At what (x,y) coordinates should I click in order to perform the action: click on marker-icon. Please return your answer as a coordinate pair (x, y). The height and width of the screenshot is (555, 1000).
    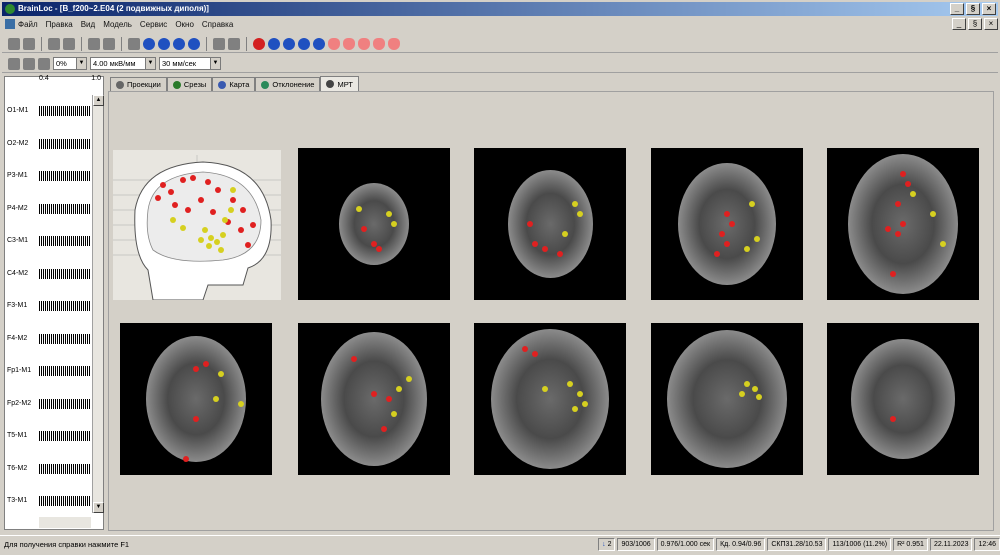
    Looking at the image, I should click on (109, 43).